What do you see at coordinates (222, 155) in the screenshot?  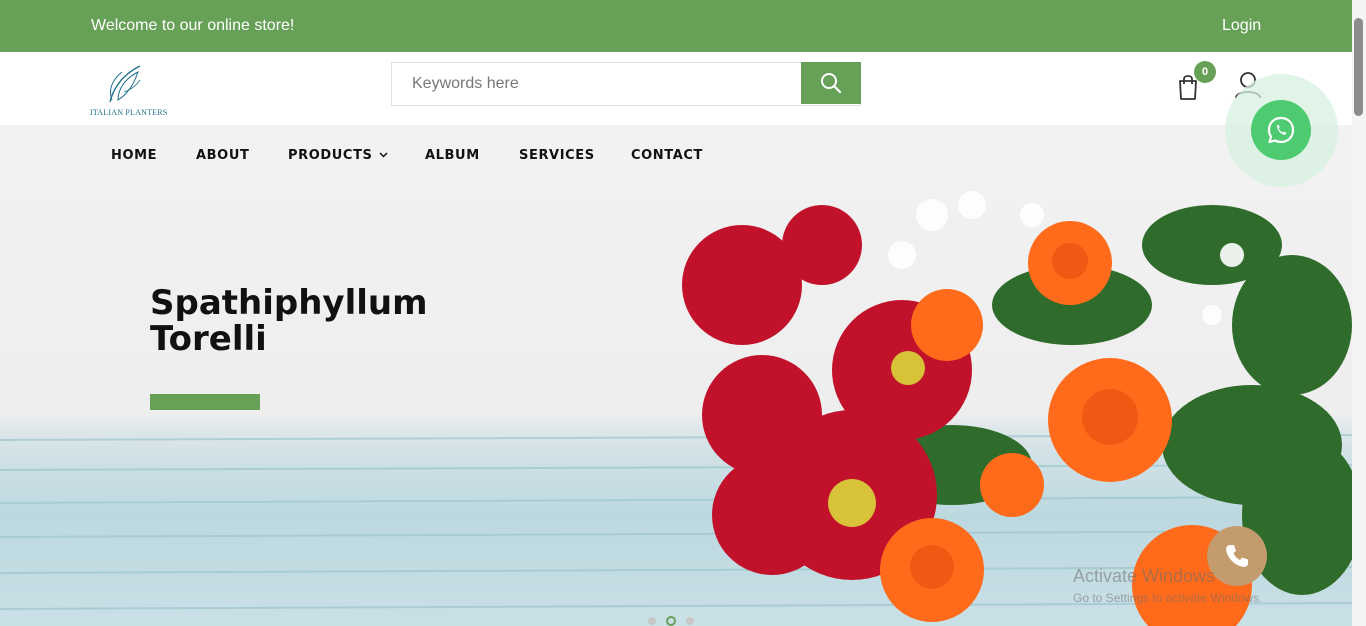 I see `nav-item-about: ABOUT` at bounding box center [222, 155].